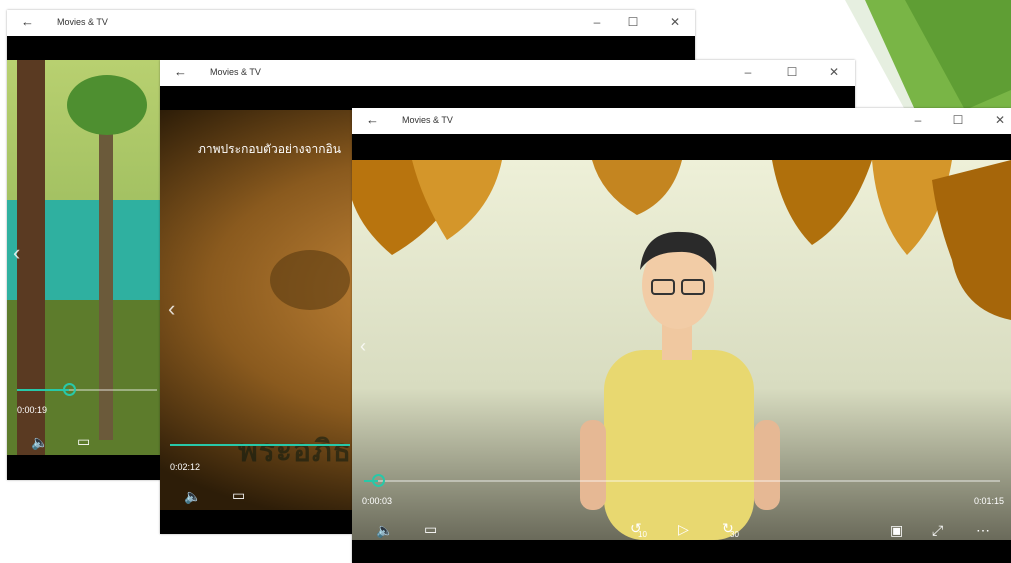 This screenshot has width=1011, height=563. Describe the element at coordinates (989, 501) in the screenshot. I see `time-total: 0:01:15` at that location.